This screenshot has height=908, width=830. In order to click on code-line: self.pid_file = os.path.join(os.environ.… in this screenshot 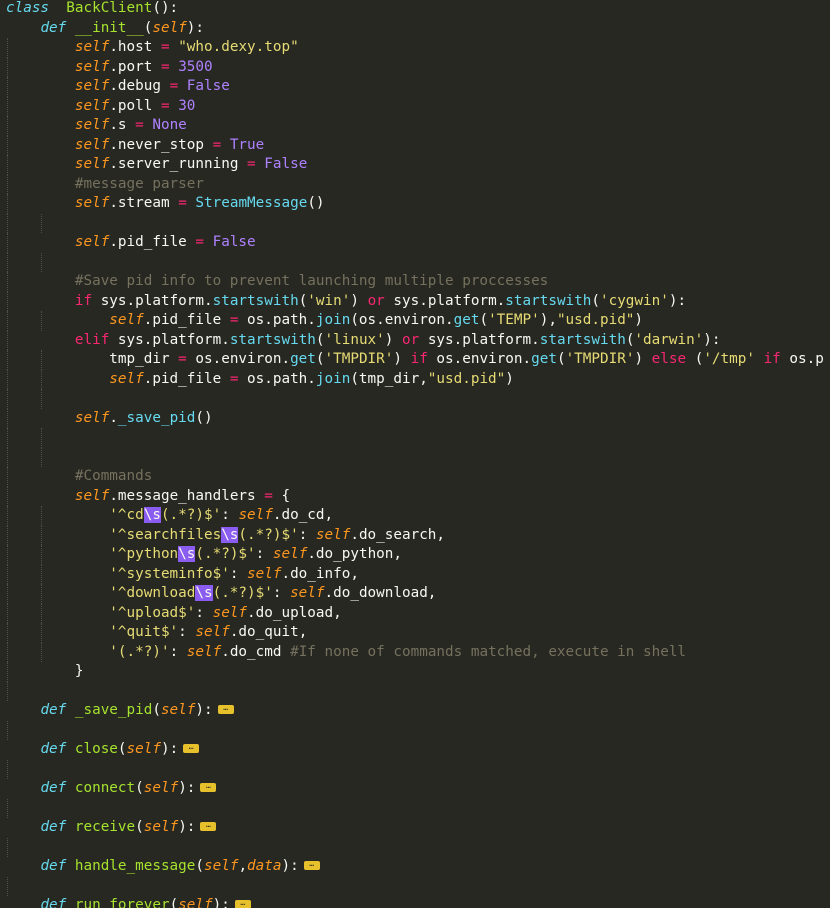, I will do `click(415, 321)`.